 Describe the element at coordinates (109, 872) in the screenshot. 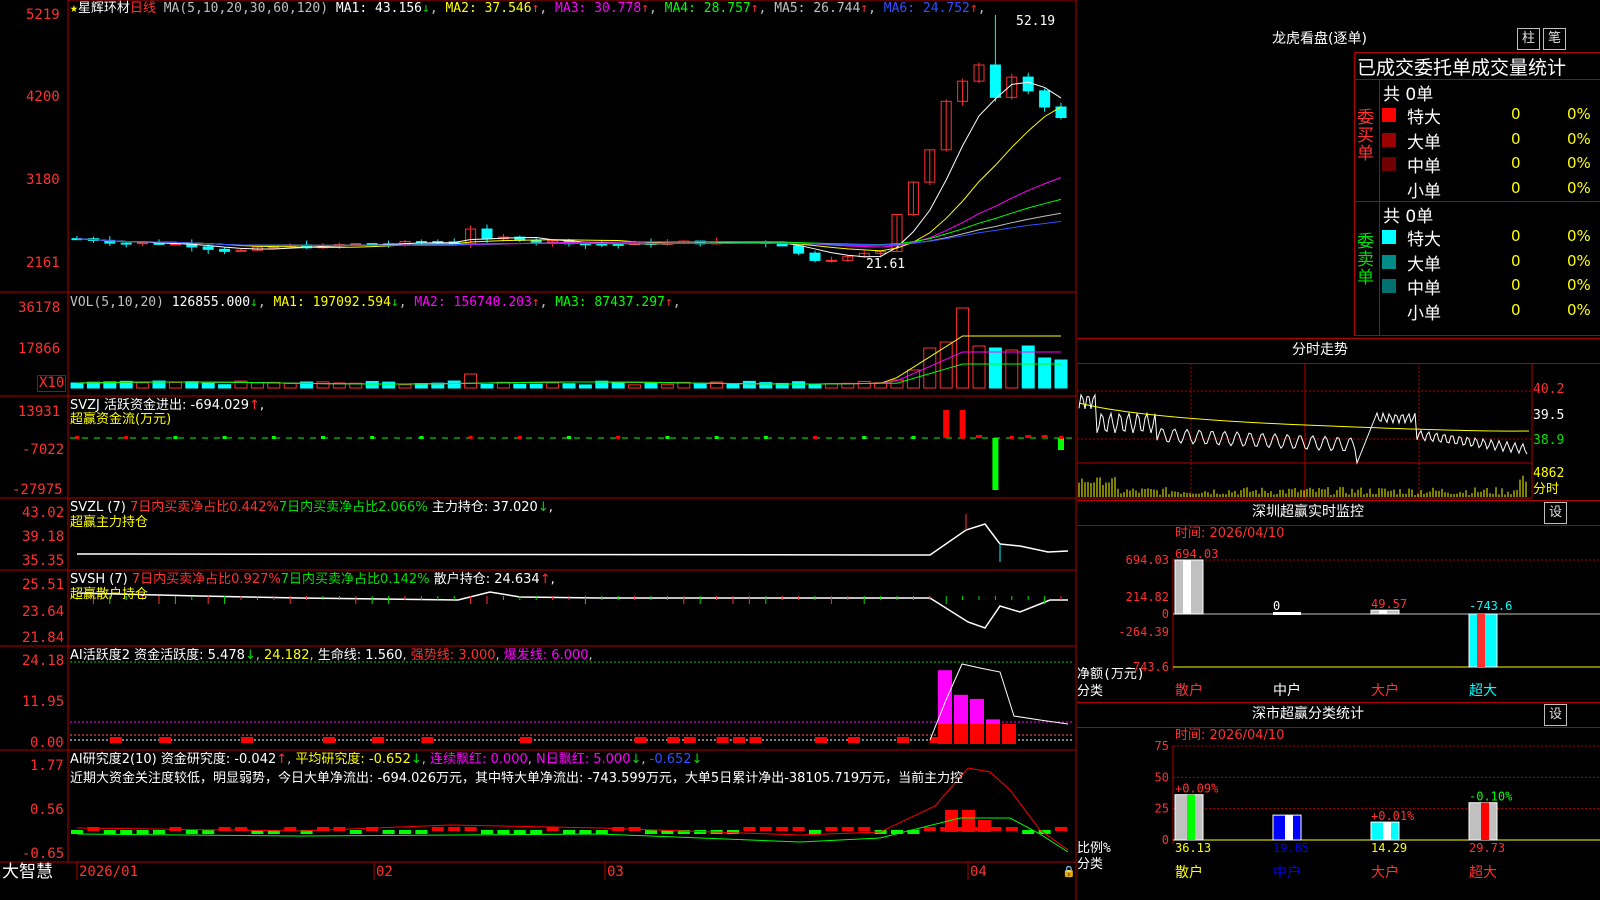

I see `xaxis-label: 2026/01` at that location.